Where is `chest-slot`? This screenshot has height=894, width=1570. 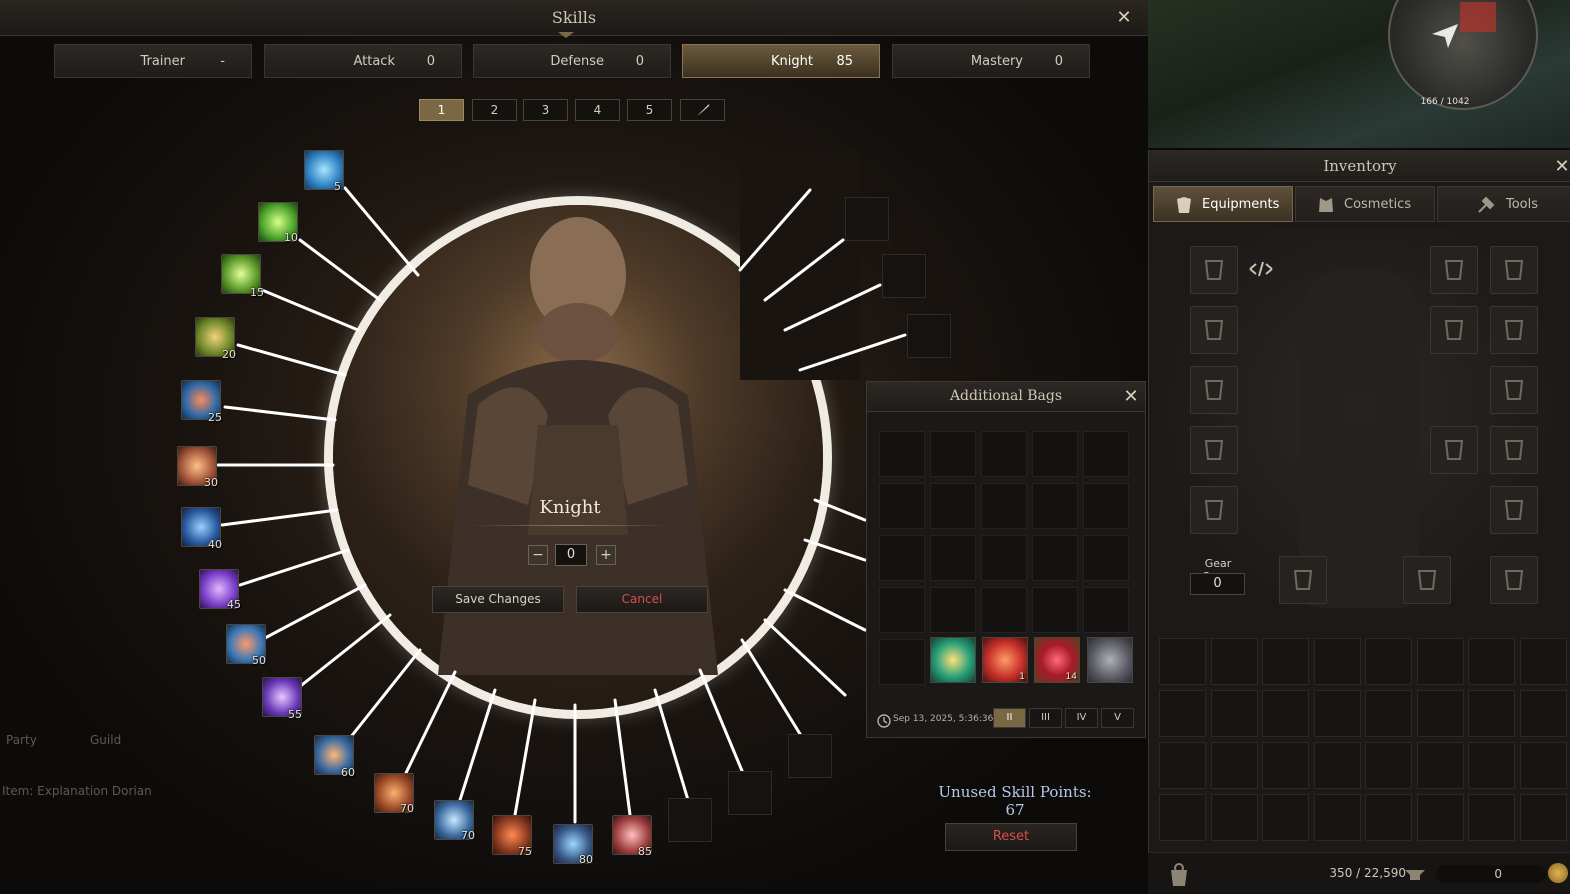 chest-slot is located at coordinates (1214, 330).